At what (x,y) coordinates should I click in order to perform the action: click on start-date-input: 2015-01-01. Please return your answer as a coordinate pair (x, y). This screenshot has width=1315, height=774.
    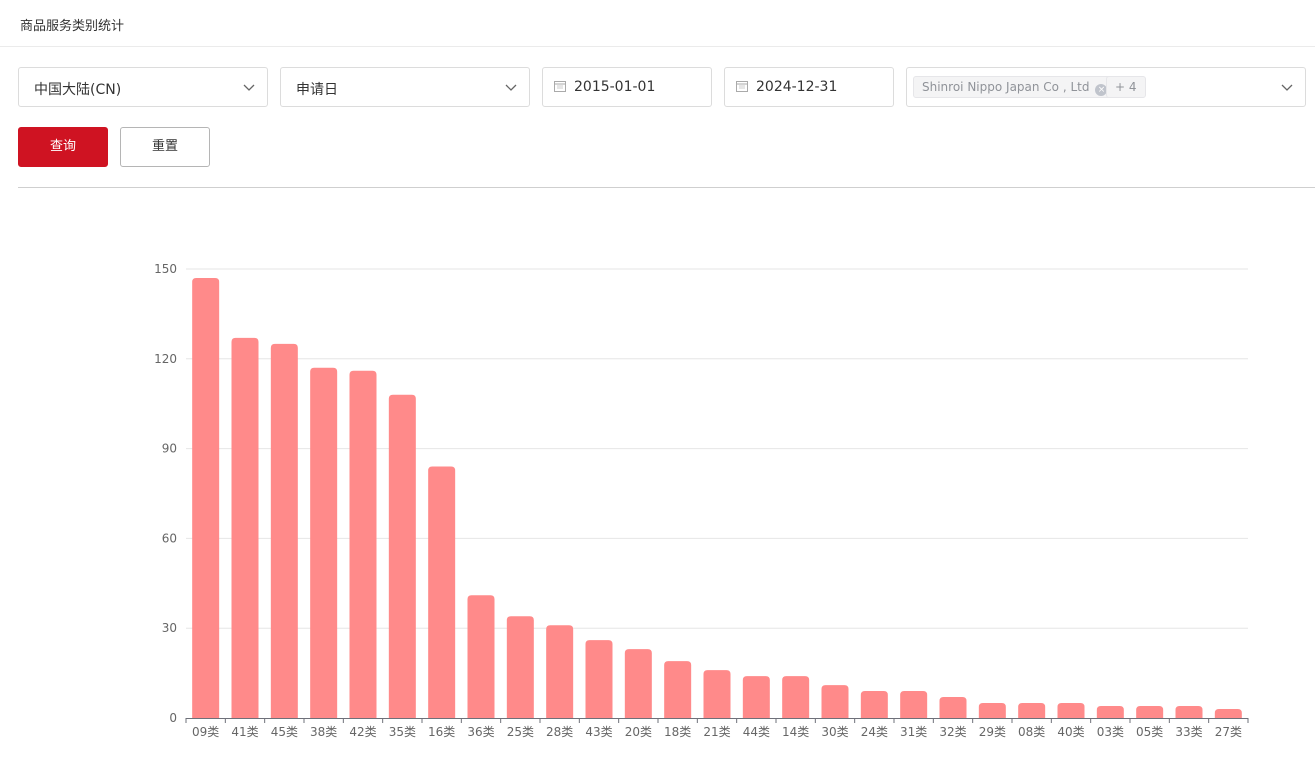
    Looking at the image, I should click on (627, 87).